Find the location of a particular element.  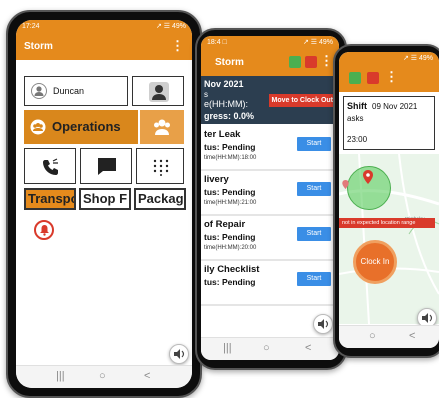

status-bar: ↗ ☰ 49% is located at coordinates (389, 59).